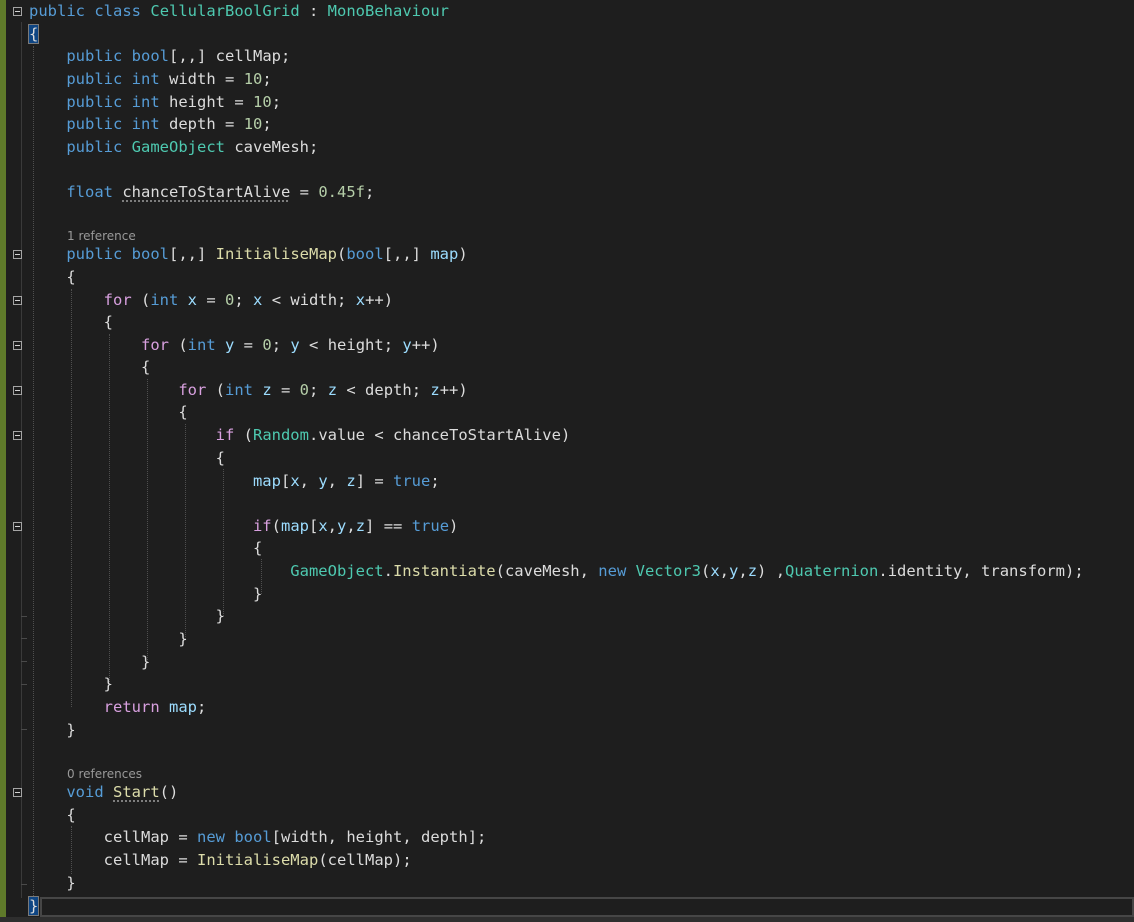  Describe the element at coordinates (542, 571) in the screenshot. I see `identifier: caveMesh` at that location.